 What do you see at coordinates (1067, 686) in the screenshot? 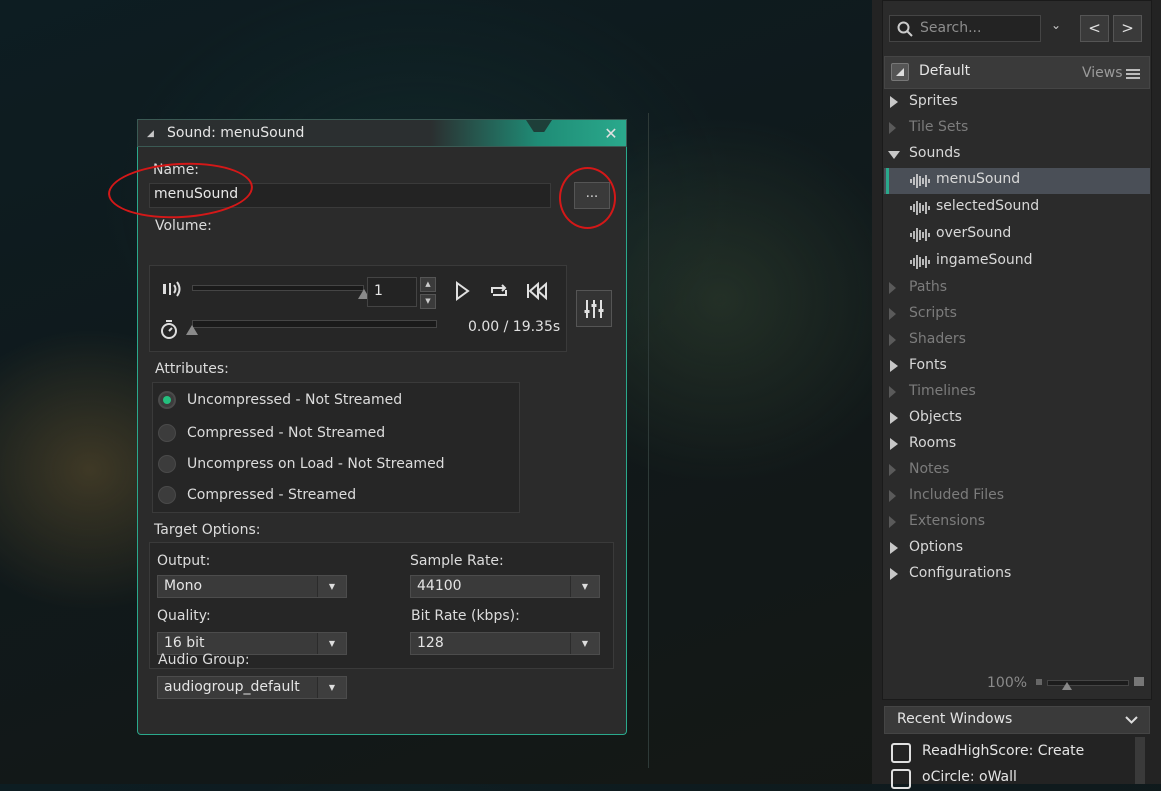
I see `zoom-slider-thumb` at bounding box center [1067, 686].